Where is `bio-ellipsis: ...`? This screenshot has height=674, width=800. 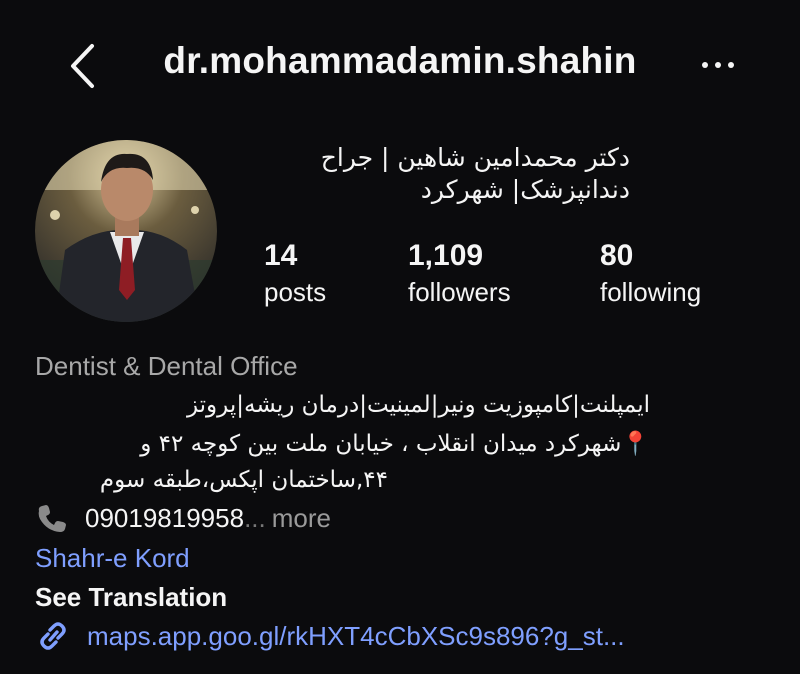
bio-ellipsis: ... is located at coordinates (255, 518).